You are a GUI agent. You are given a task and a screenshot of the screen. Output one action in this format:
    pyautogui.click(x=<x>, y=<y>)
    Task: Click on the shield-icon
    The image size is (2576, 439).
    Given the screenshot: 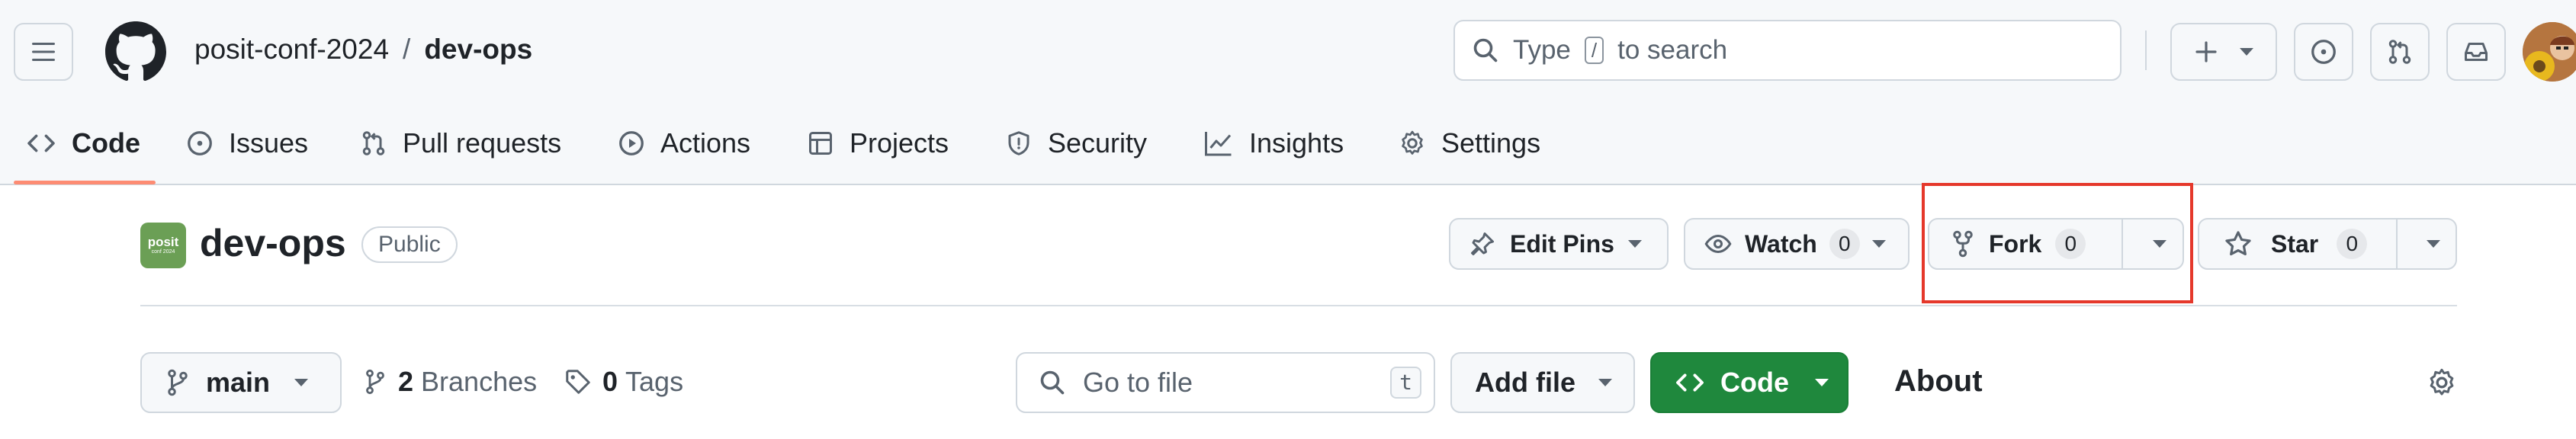 What is the action you would take?
    pyautogui.click(x=1019, y=143)
    